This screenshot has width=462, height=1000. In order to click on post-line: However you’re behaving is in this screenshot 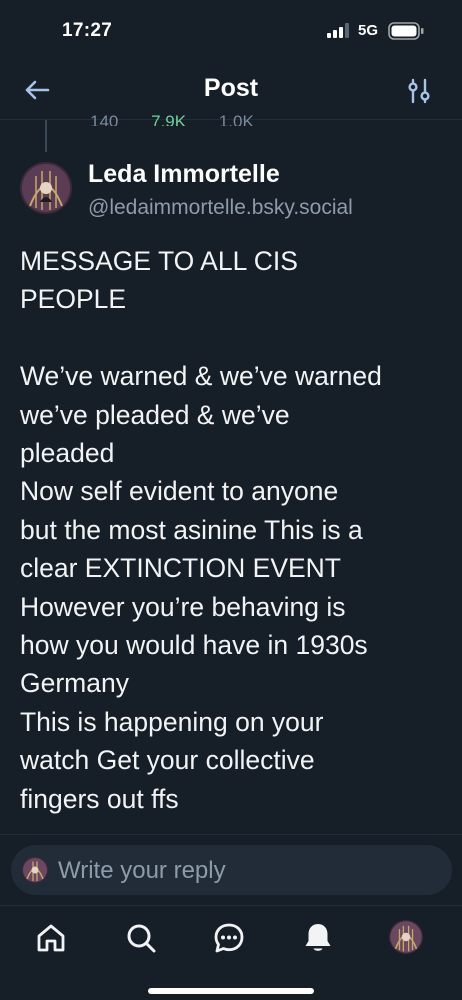, I will do `click(183, 606)`.